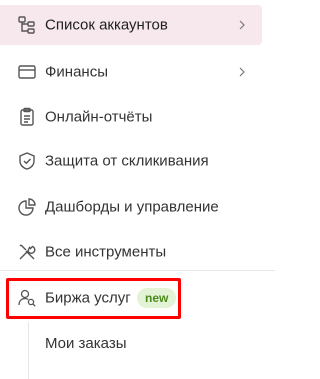 This screenshot has width=320, height=379. What do you see at coordinates (76, 72) in the screenshot?
I see `menu-item-label: Финансы` at bounding box center [76, 72].